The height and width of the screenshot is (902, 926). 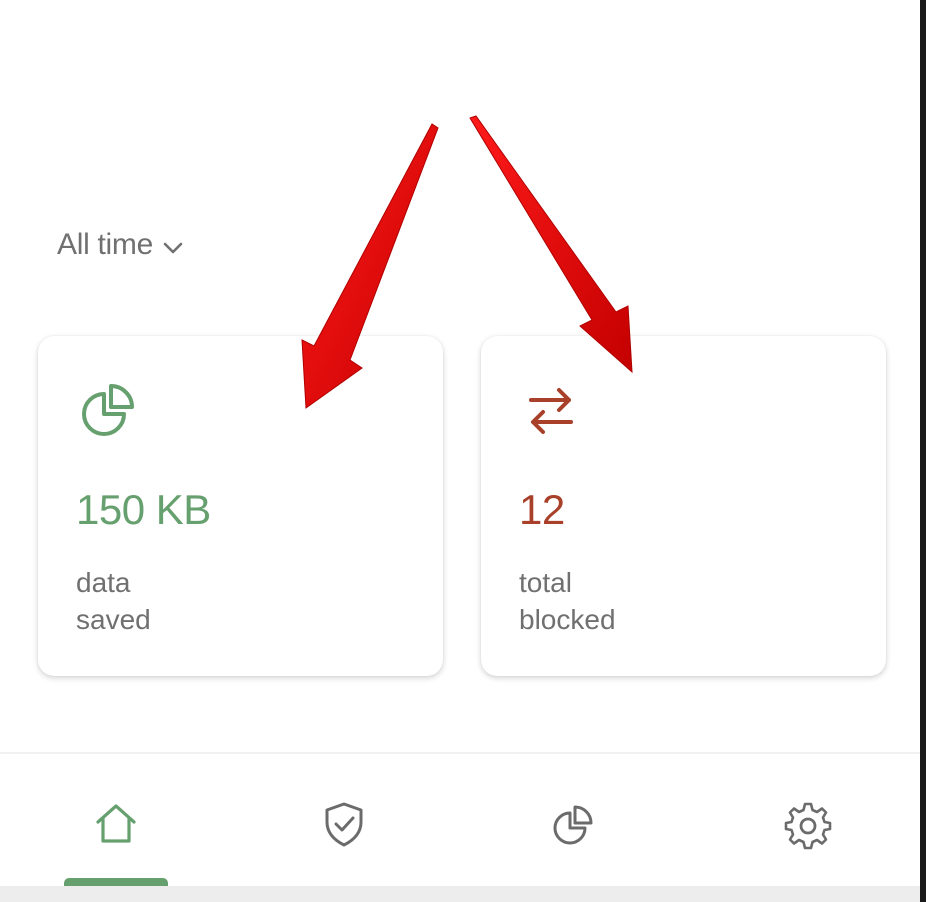 What do you see at coordinates (567, 619) in the screenshot?
I see `caption-line: blocked` at bounding box center [567, 619].